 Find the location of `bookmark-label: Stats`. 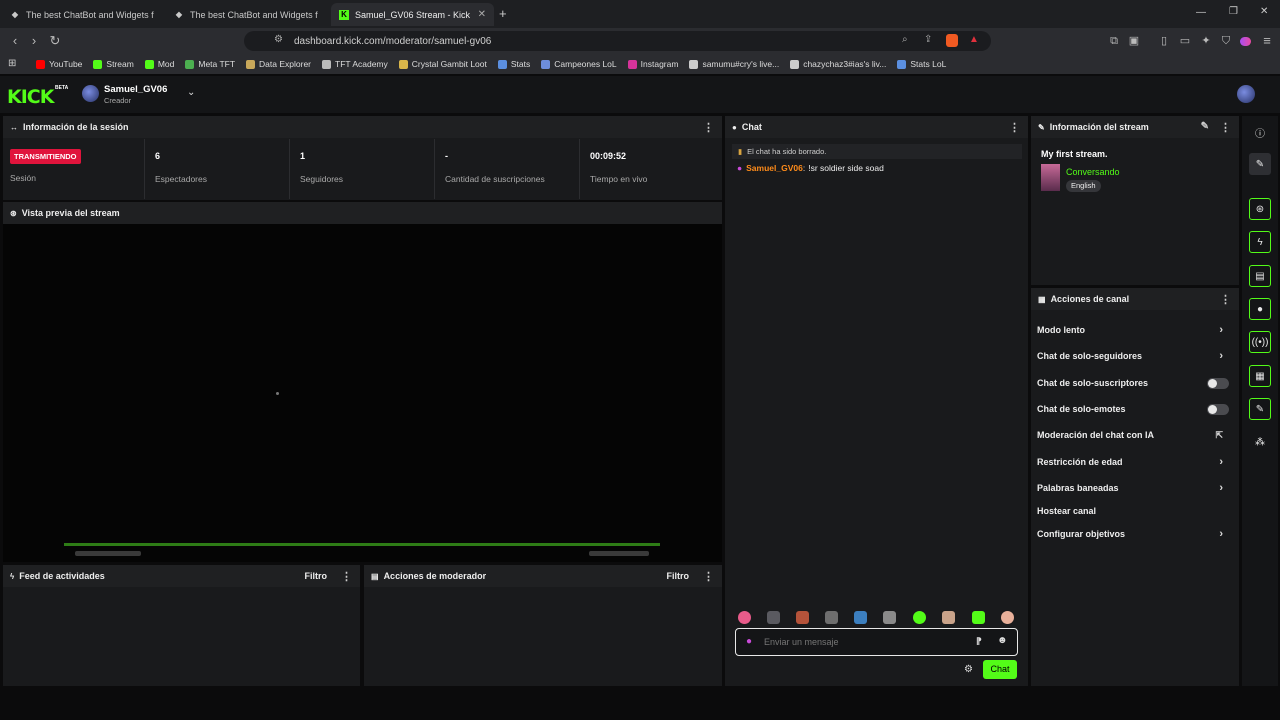

bookmark-label: Stats is located at coordinates (520, 64).